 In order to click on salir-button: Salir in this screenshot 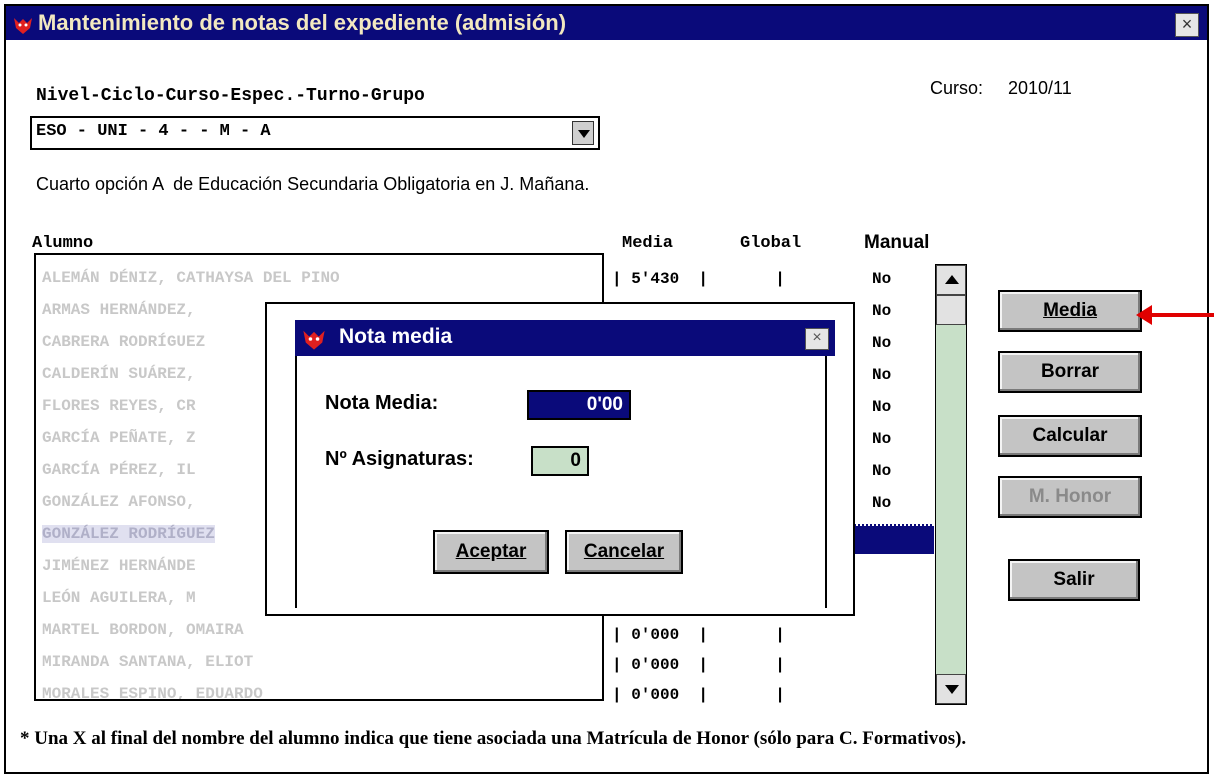, I will do `click(1074, 580)`.